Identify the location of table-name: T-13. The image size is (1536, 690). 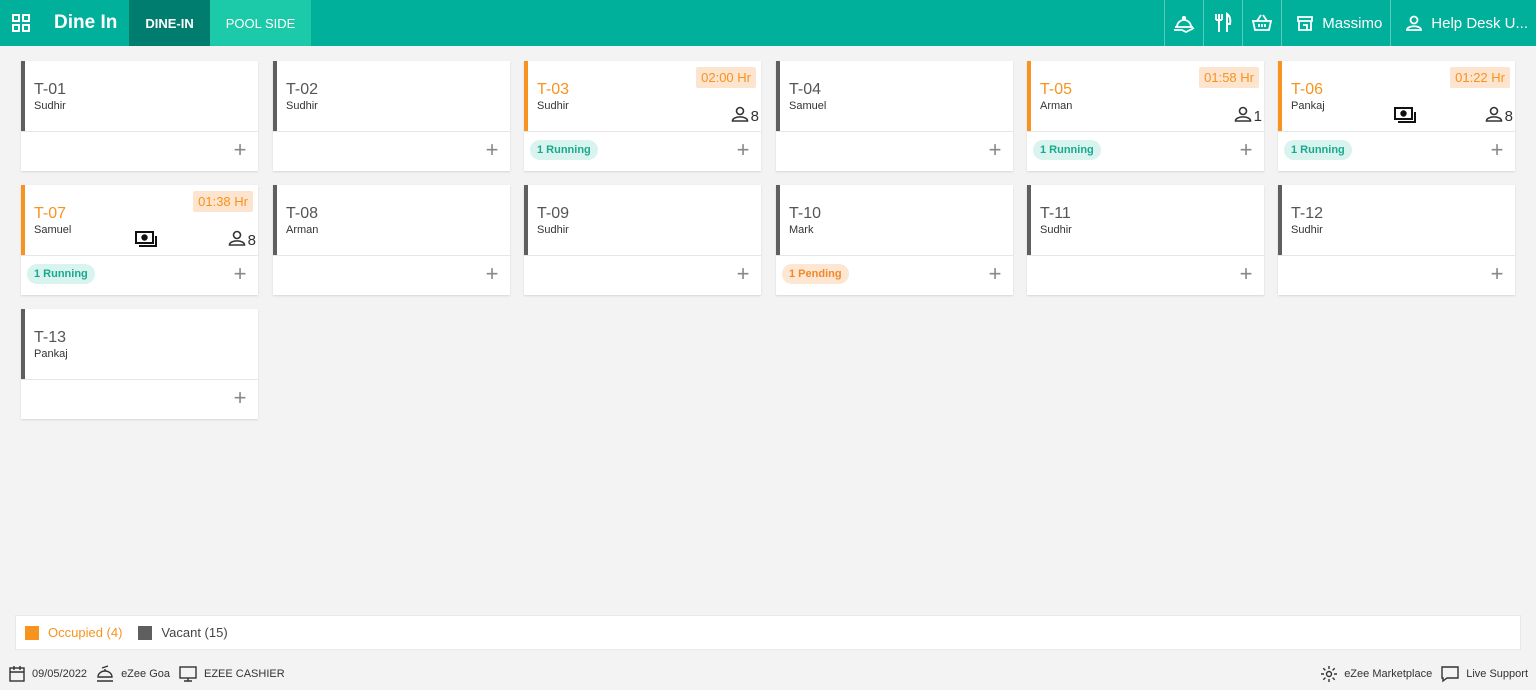
(50, 337).